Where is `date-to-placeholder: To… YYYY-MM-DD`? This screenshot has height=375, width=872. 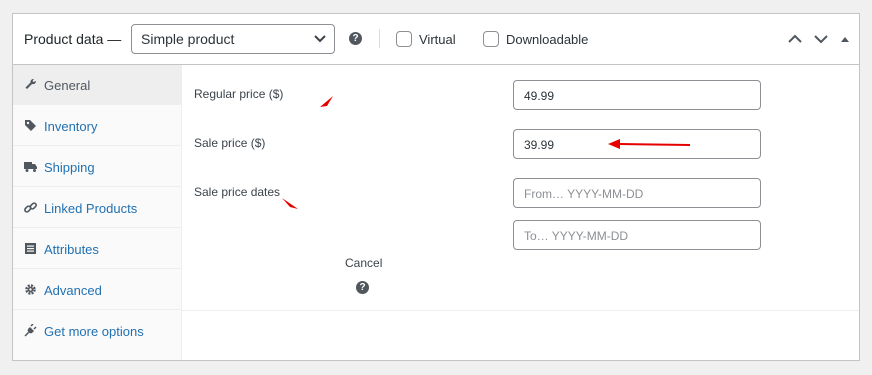 date-to-placeholder: To… YYYY-MM-DD is located at coordinates (576, 236).